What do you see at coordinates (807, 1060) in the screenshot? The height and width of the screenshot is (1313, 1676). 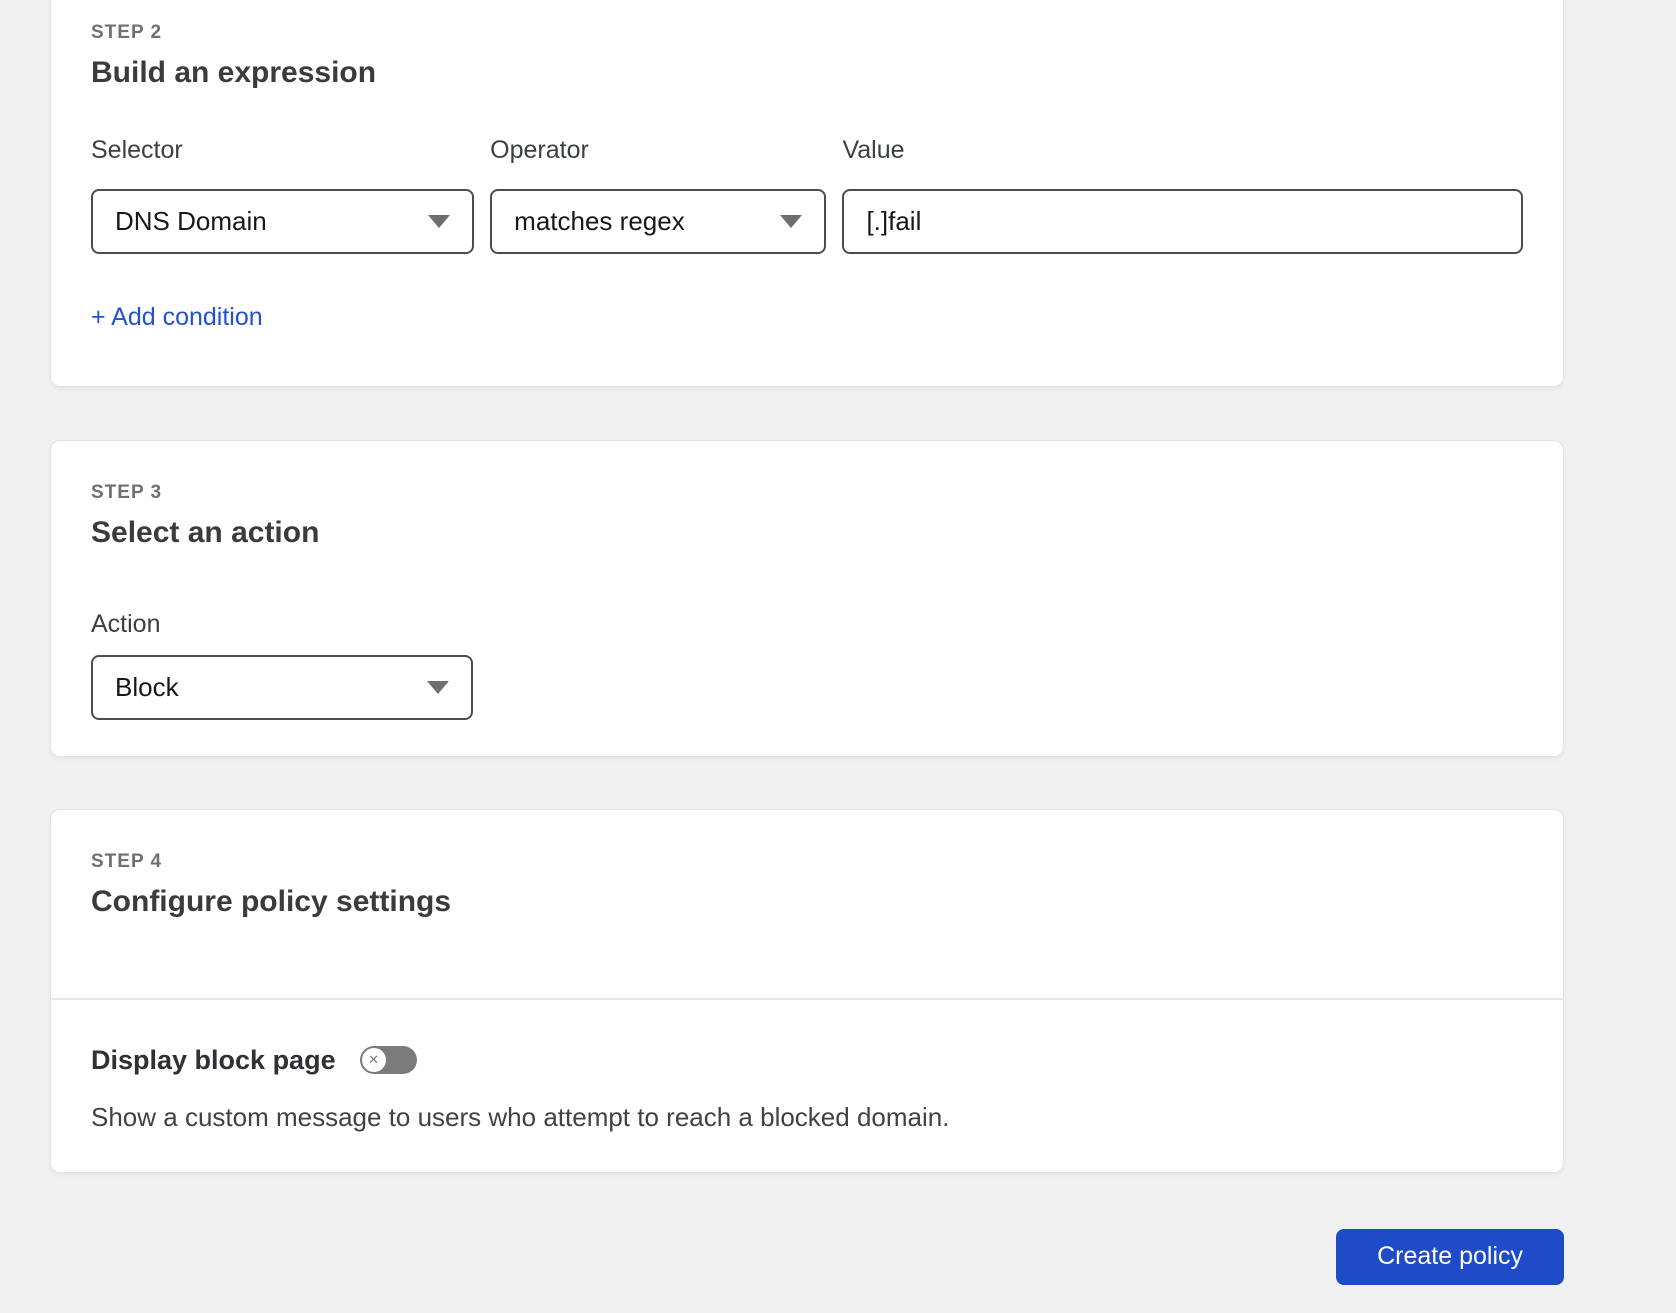 I see `display-block-page-row: Display block page ✕` at bounding box center [807, 1060].